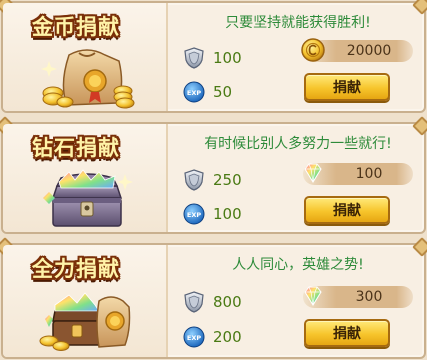 This screenshot has width=427, height=360. Describe the element at coordinates (227, 302) in the screenshot. I see `honor-value: 800` at that location.